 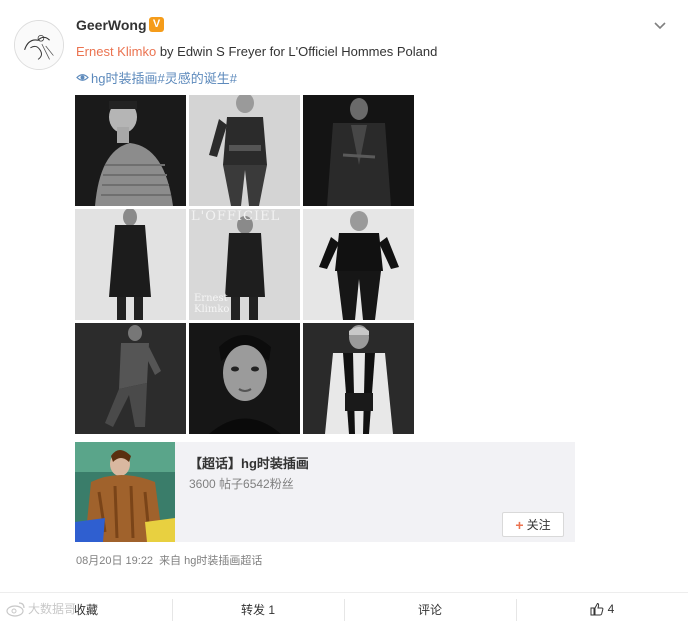 I want to click on follow-button: + 关注, so click(x=533, y=524).